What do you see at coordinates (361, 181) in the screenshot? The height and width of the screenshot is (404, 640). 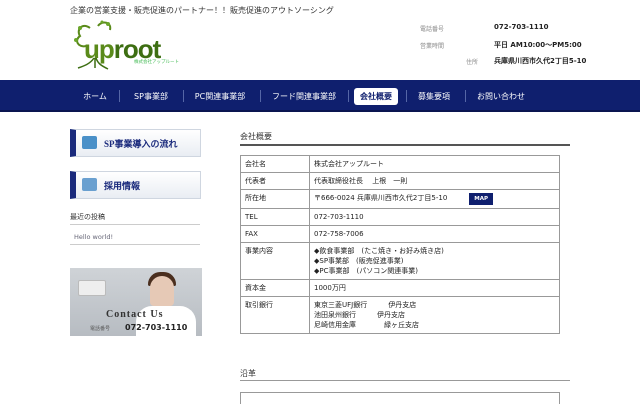 I see `row-value-line: 代表取締役社長 上根 一則` at bounding box center [361, 181].